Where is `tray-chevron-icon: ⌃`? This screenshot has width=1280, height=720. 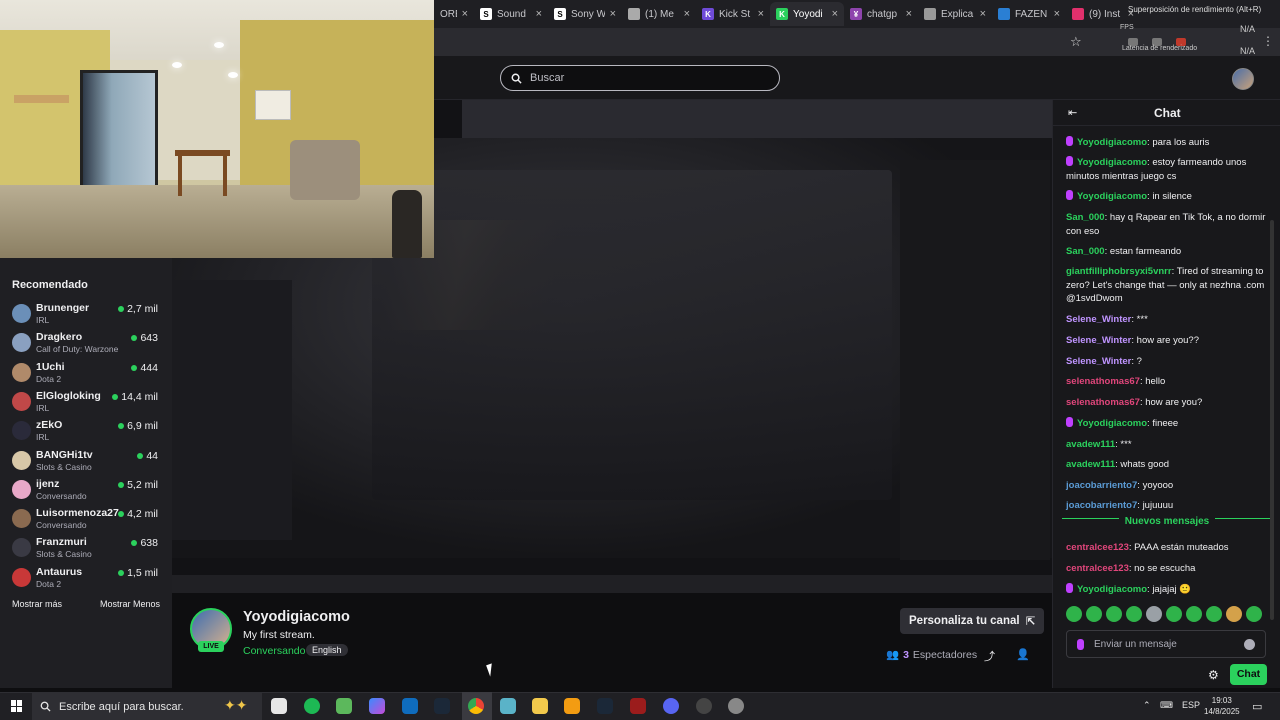
tray-chevron-icon: ⌃ is located at coordinates (1147, 705).